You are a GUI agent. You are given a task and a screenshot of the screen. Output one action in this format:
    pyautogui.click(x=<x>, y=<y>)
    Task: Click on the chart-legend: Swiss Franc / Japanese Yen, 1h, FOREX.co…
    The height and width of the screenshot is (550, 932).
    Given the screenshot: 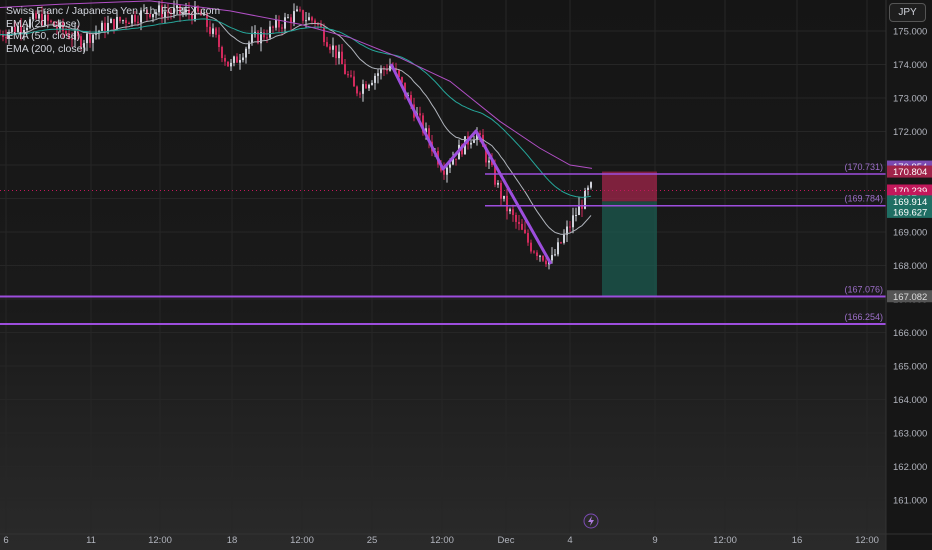 What is the action you would take?
    pyautogui.click(x=113, y=30)
    